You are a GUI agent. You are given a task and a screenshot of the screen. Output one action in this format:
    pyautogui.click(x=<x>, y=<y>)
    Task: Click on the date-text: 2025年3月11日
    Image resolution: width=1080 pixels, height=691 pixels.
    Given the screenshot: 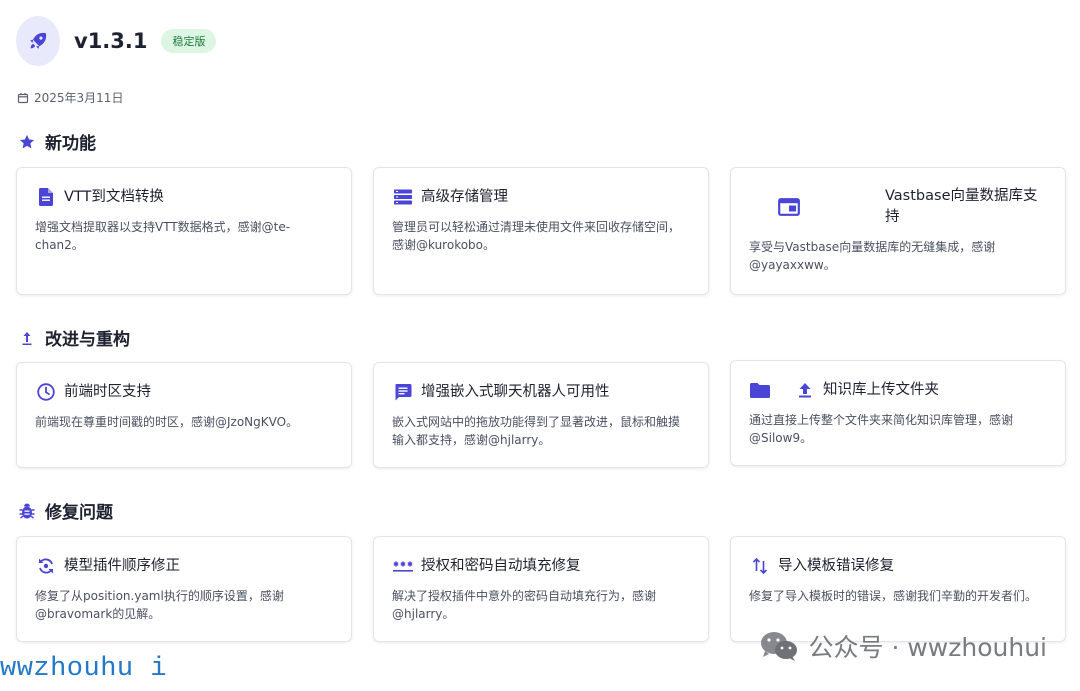 What is the action you would take?
    pyautogui.click(x=79, y=98)
    